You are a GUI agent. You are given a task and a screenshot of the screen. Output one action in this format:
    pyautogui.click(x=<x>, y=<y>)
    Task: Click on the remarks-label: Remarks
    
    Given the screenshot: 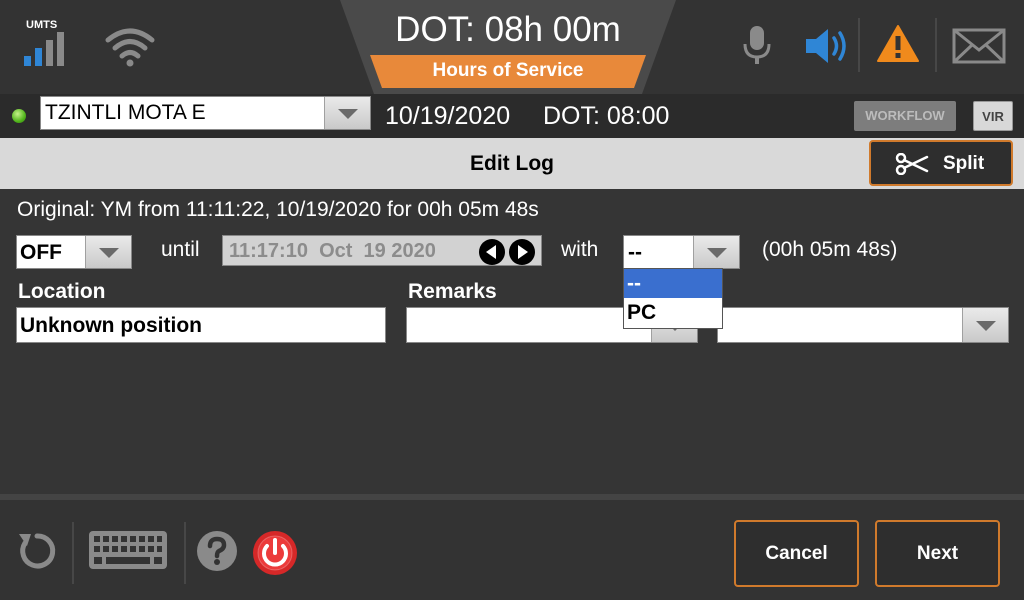 What is the action you would take?
    pyautogui.click(x=452, y=291)
    